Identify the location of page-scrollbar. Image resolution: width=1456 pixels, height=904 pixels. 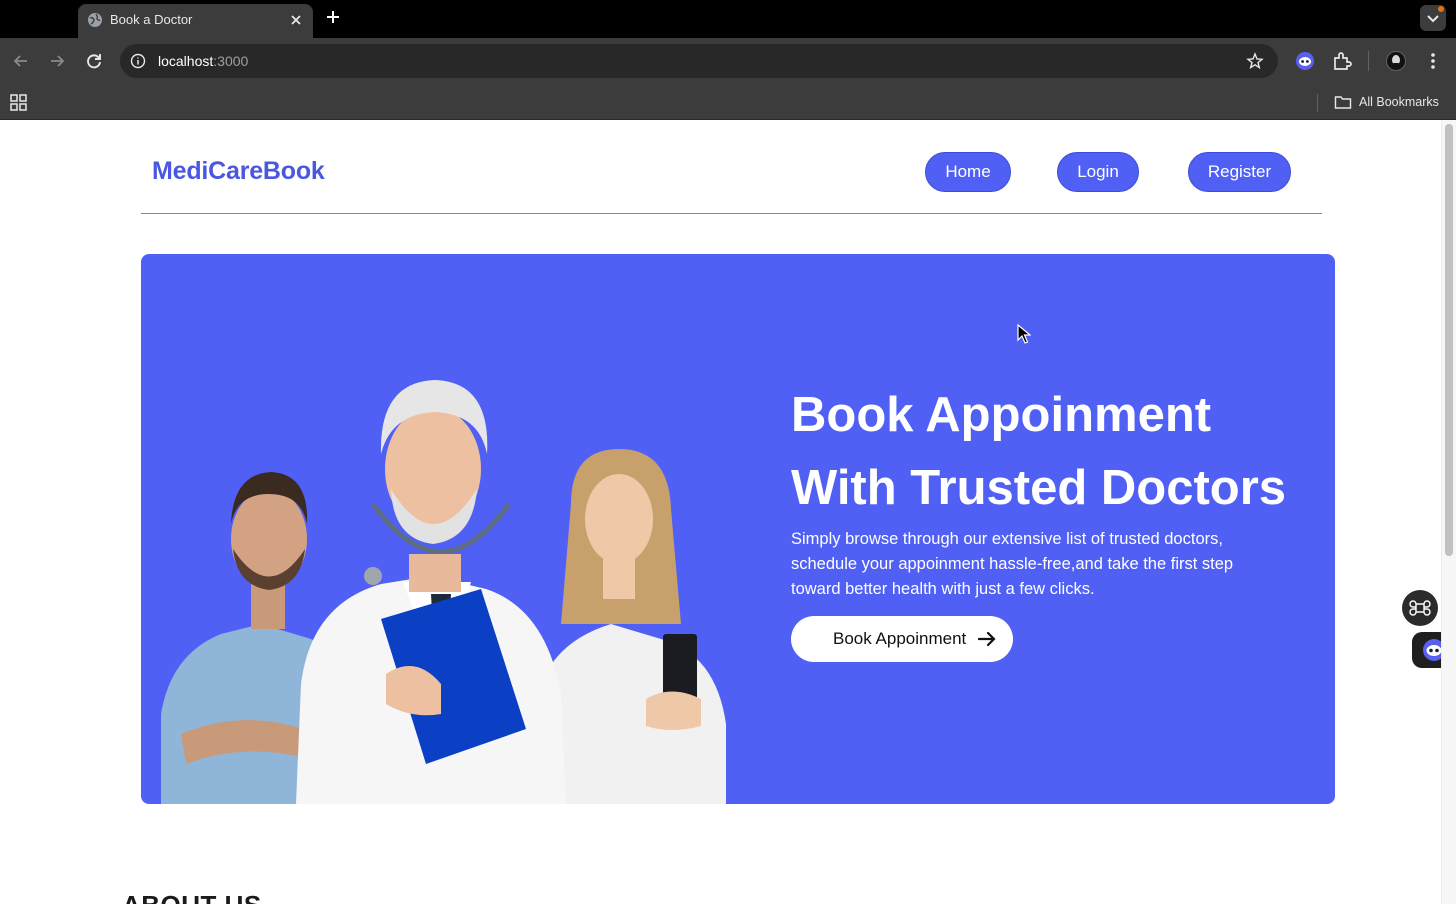
(1448, 512).